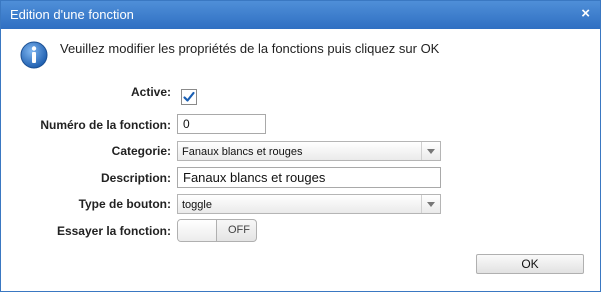  What do you see at coordinates (105, 125) in the screenshot?
I see `numero-label: Numéro de la fonction:` at bounding box center [105, 125].